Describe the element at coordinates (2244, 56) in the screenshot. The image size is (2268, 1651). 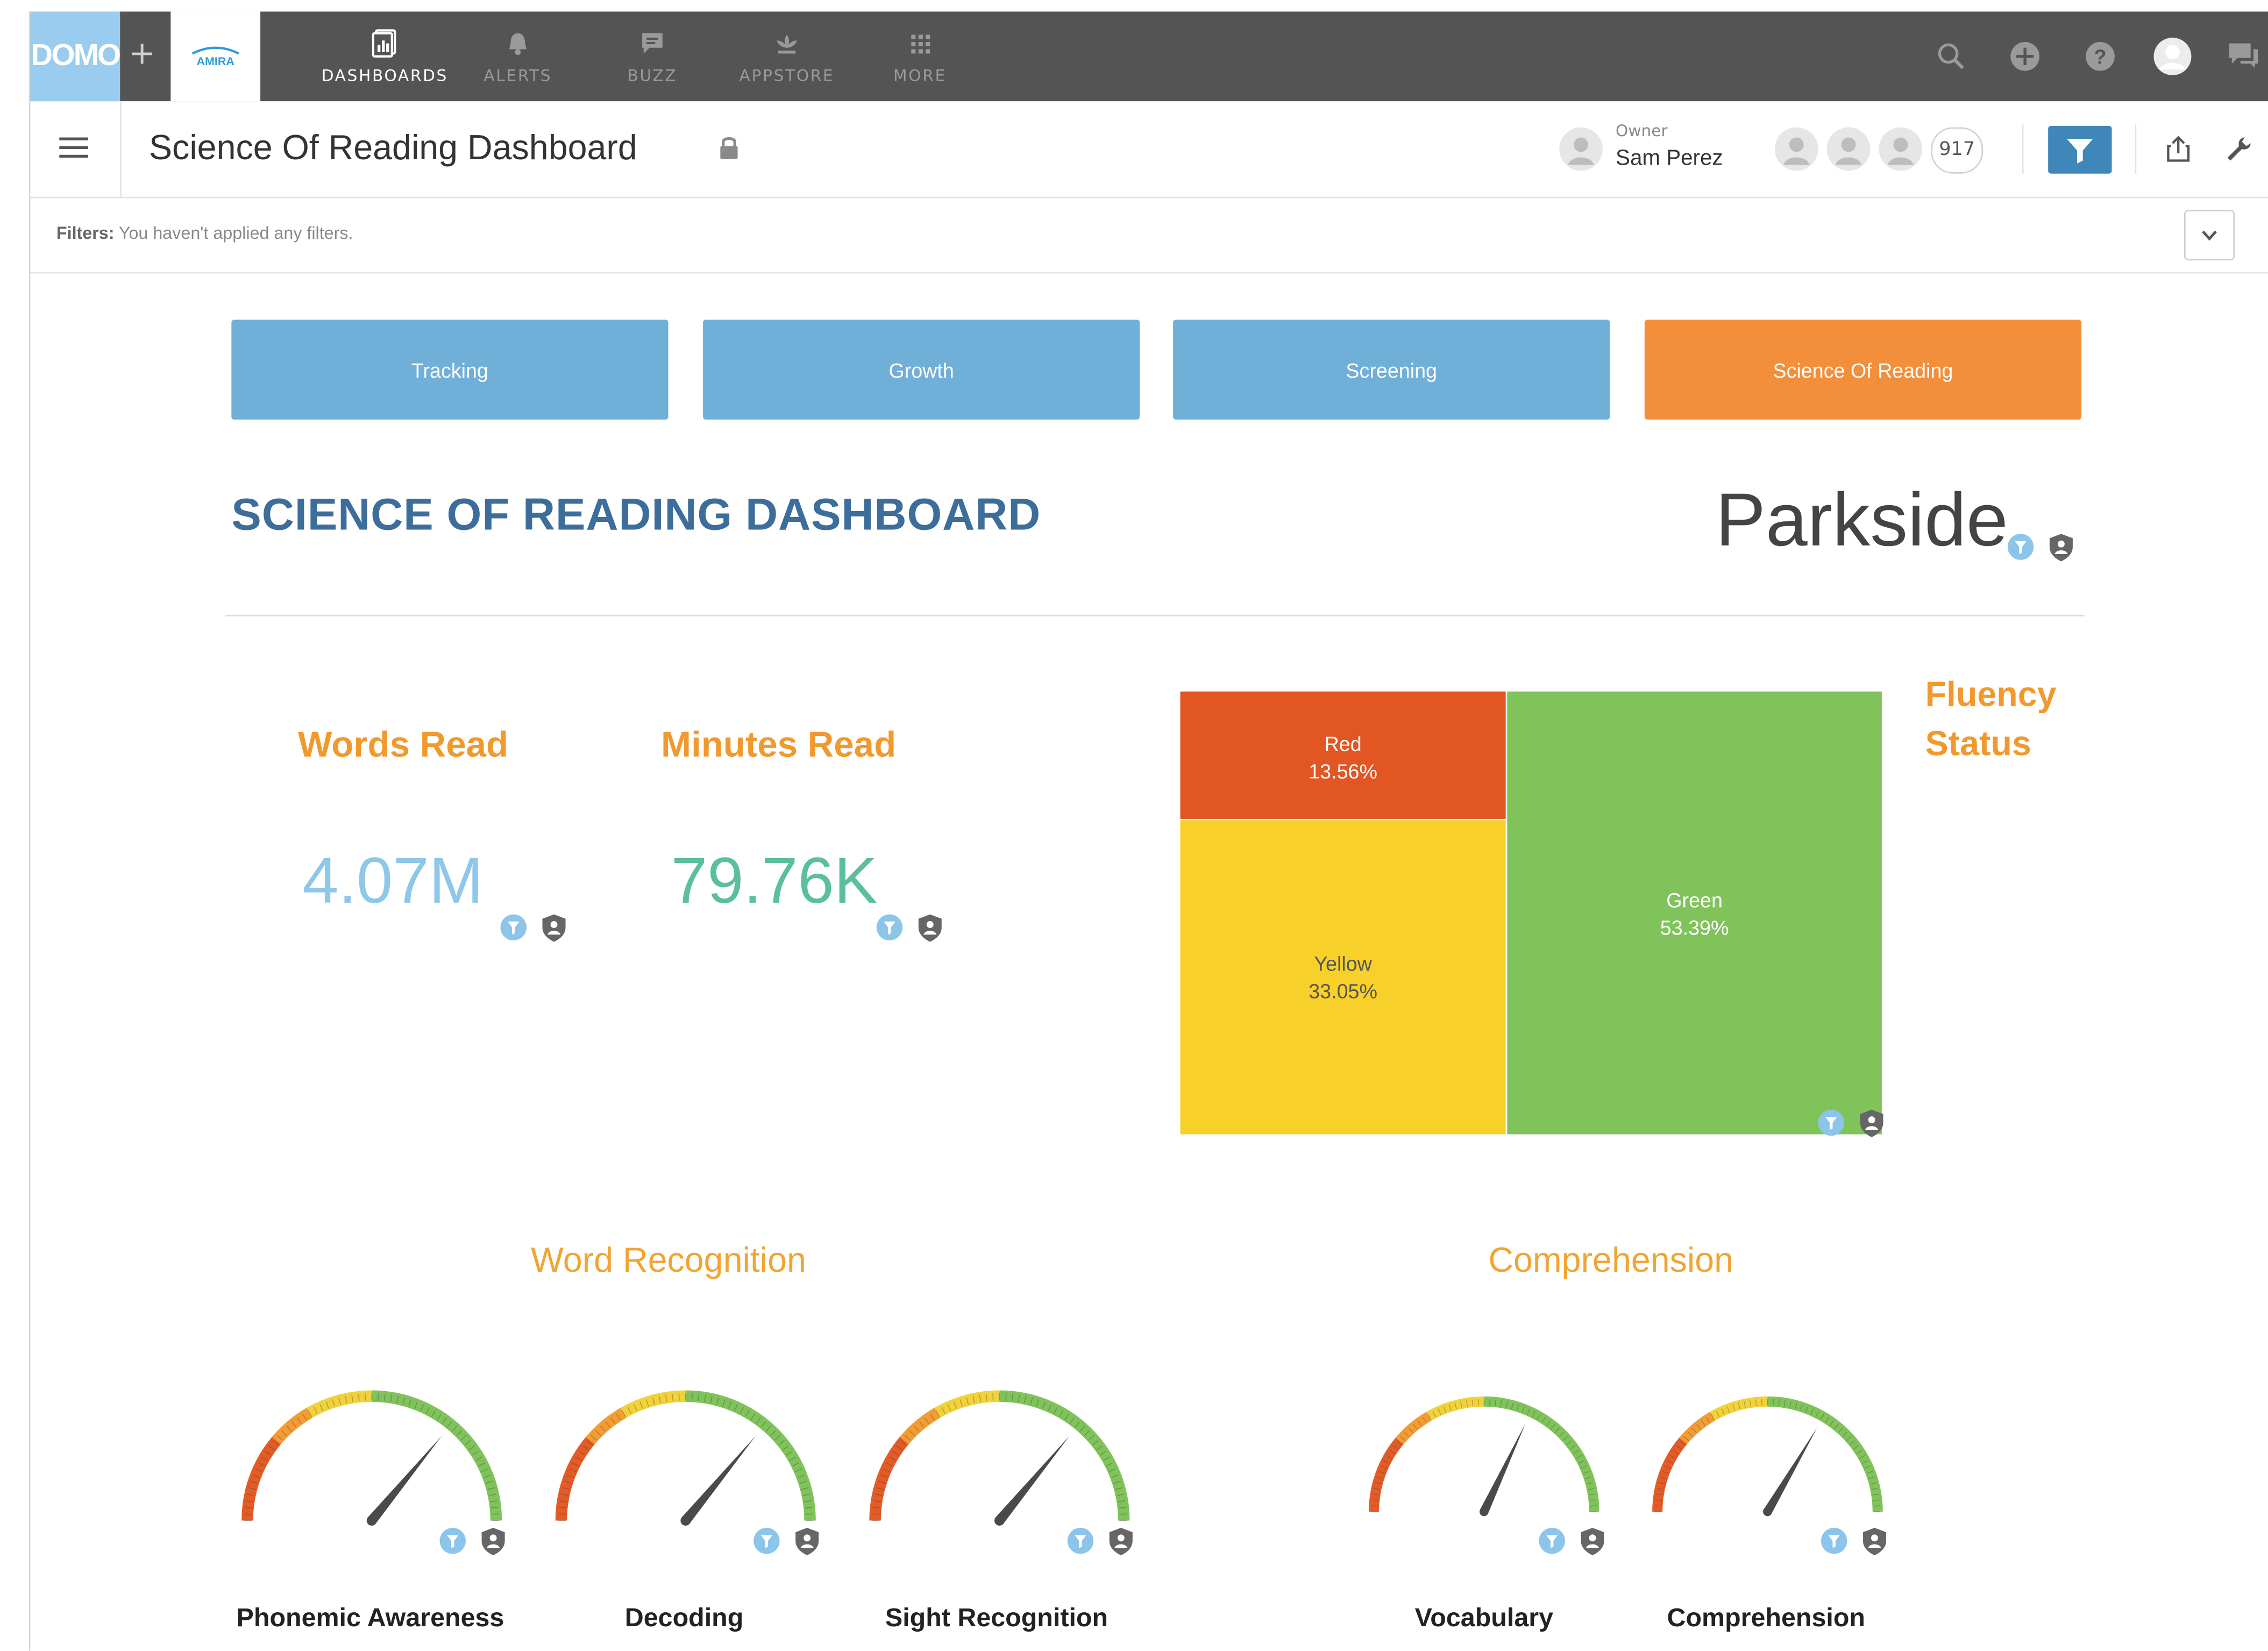
I see `messages-icon` at that location.